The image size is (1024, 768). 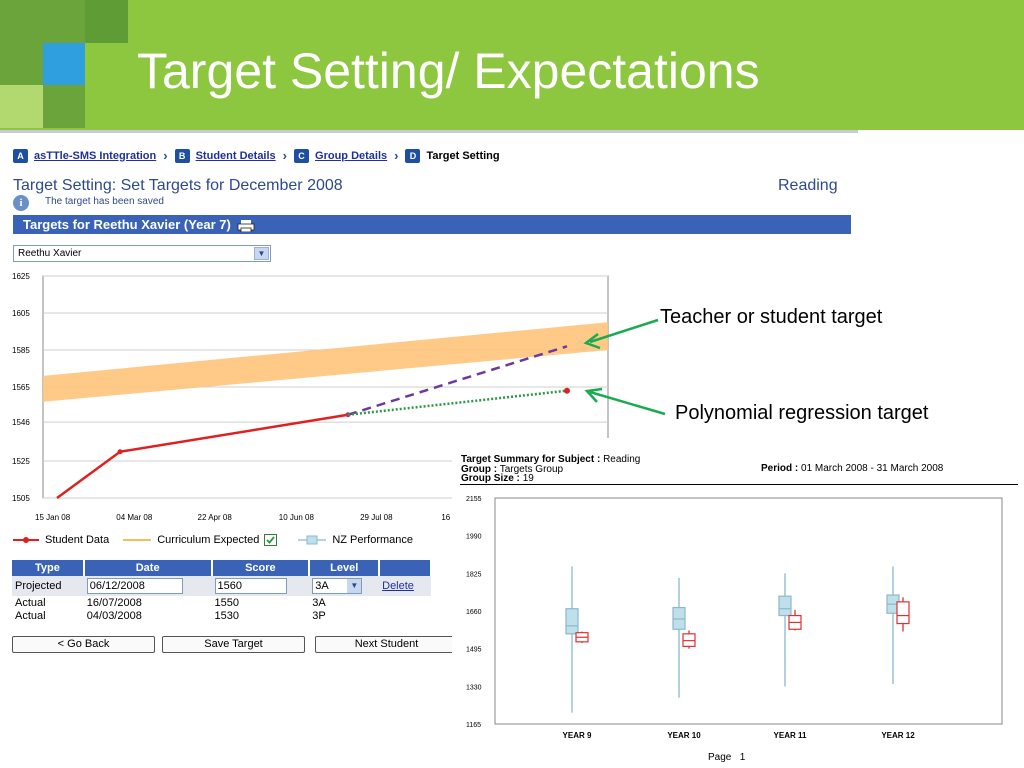 What do you see at coordinates (48, 586) in the screenshot?
I see `cell-type: Projected` at bounding box center [48, 586].